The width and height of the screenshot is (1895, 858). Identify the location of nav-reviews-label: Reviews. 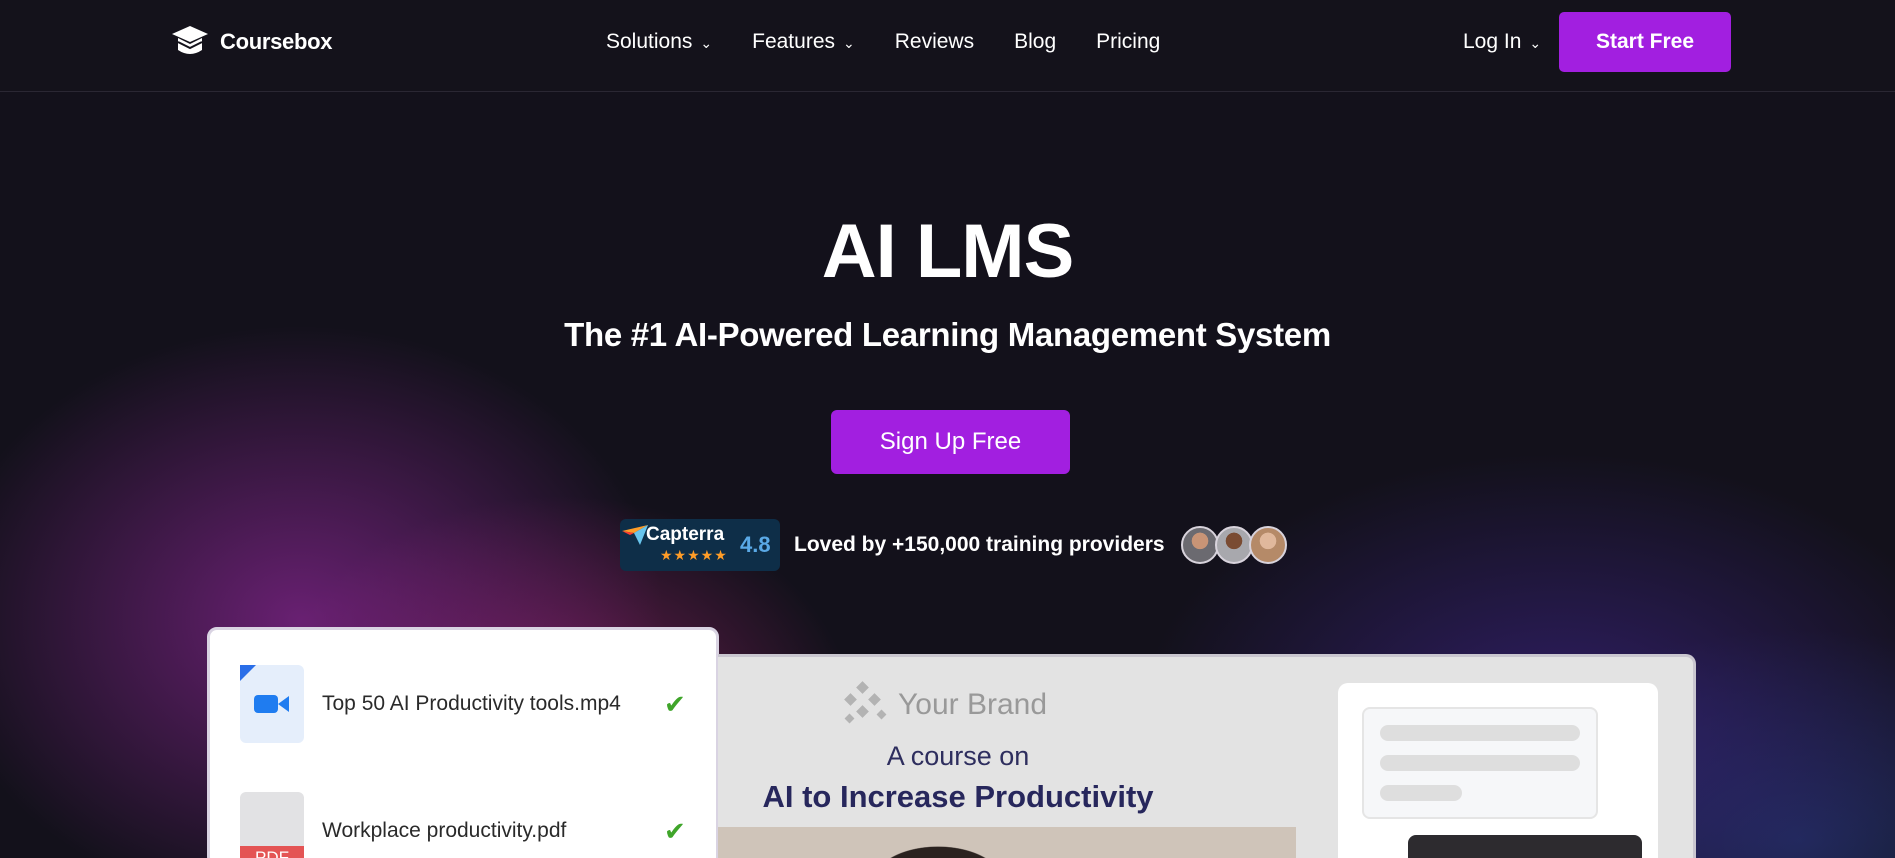
(934, 41).